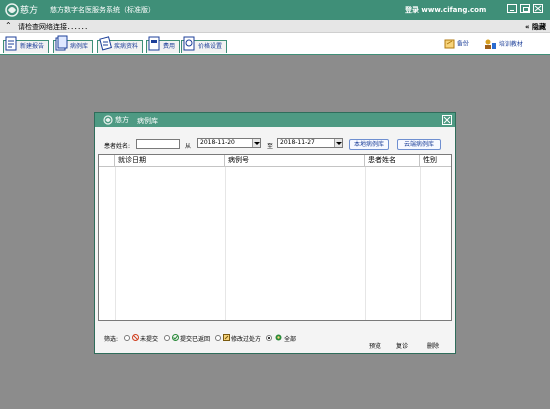  Describe the element at coordinates (149, 339) in the screenshot. I see `filter-unsubmitted-label: 未提交` at that location.